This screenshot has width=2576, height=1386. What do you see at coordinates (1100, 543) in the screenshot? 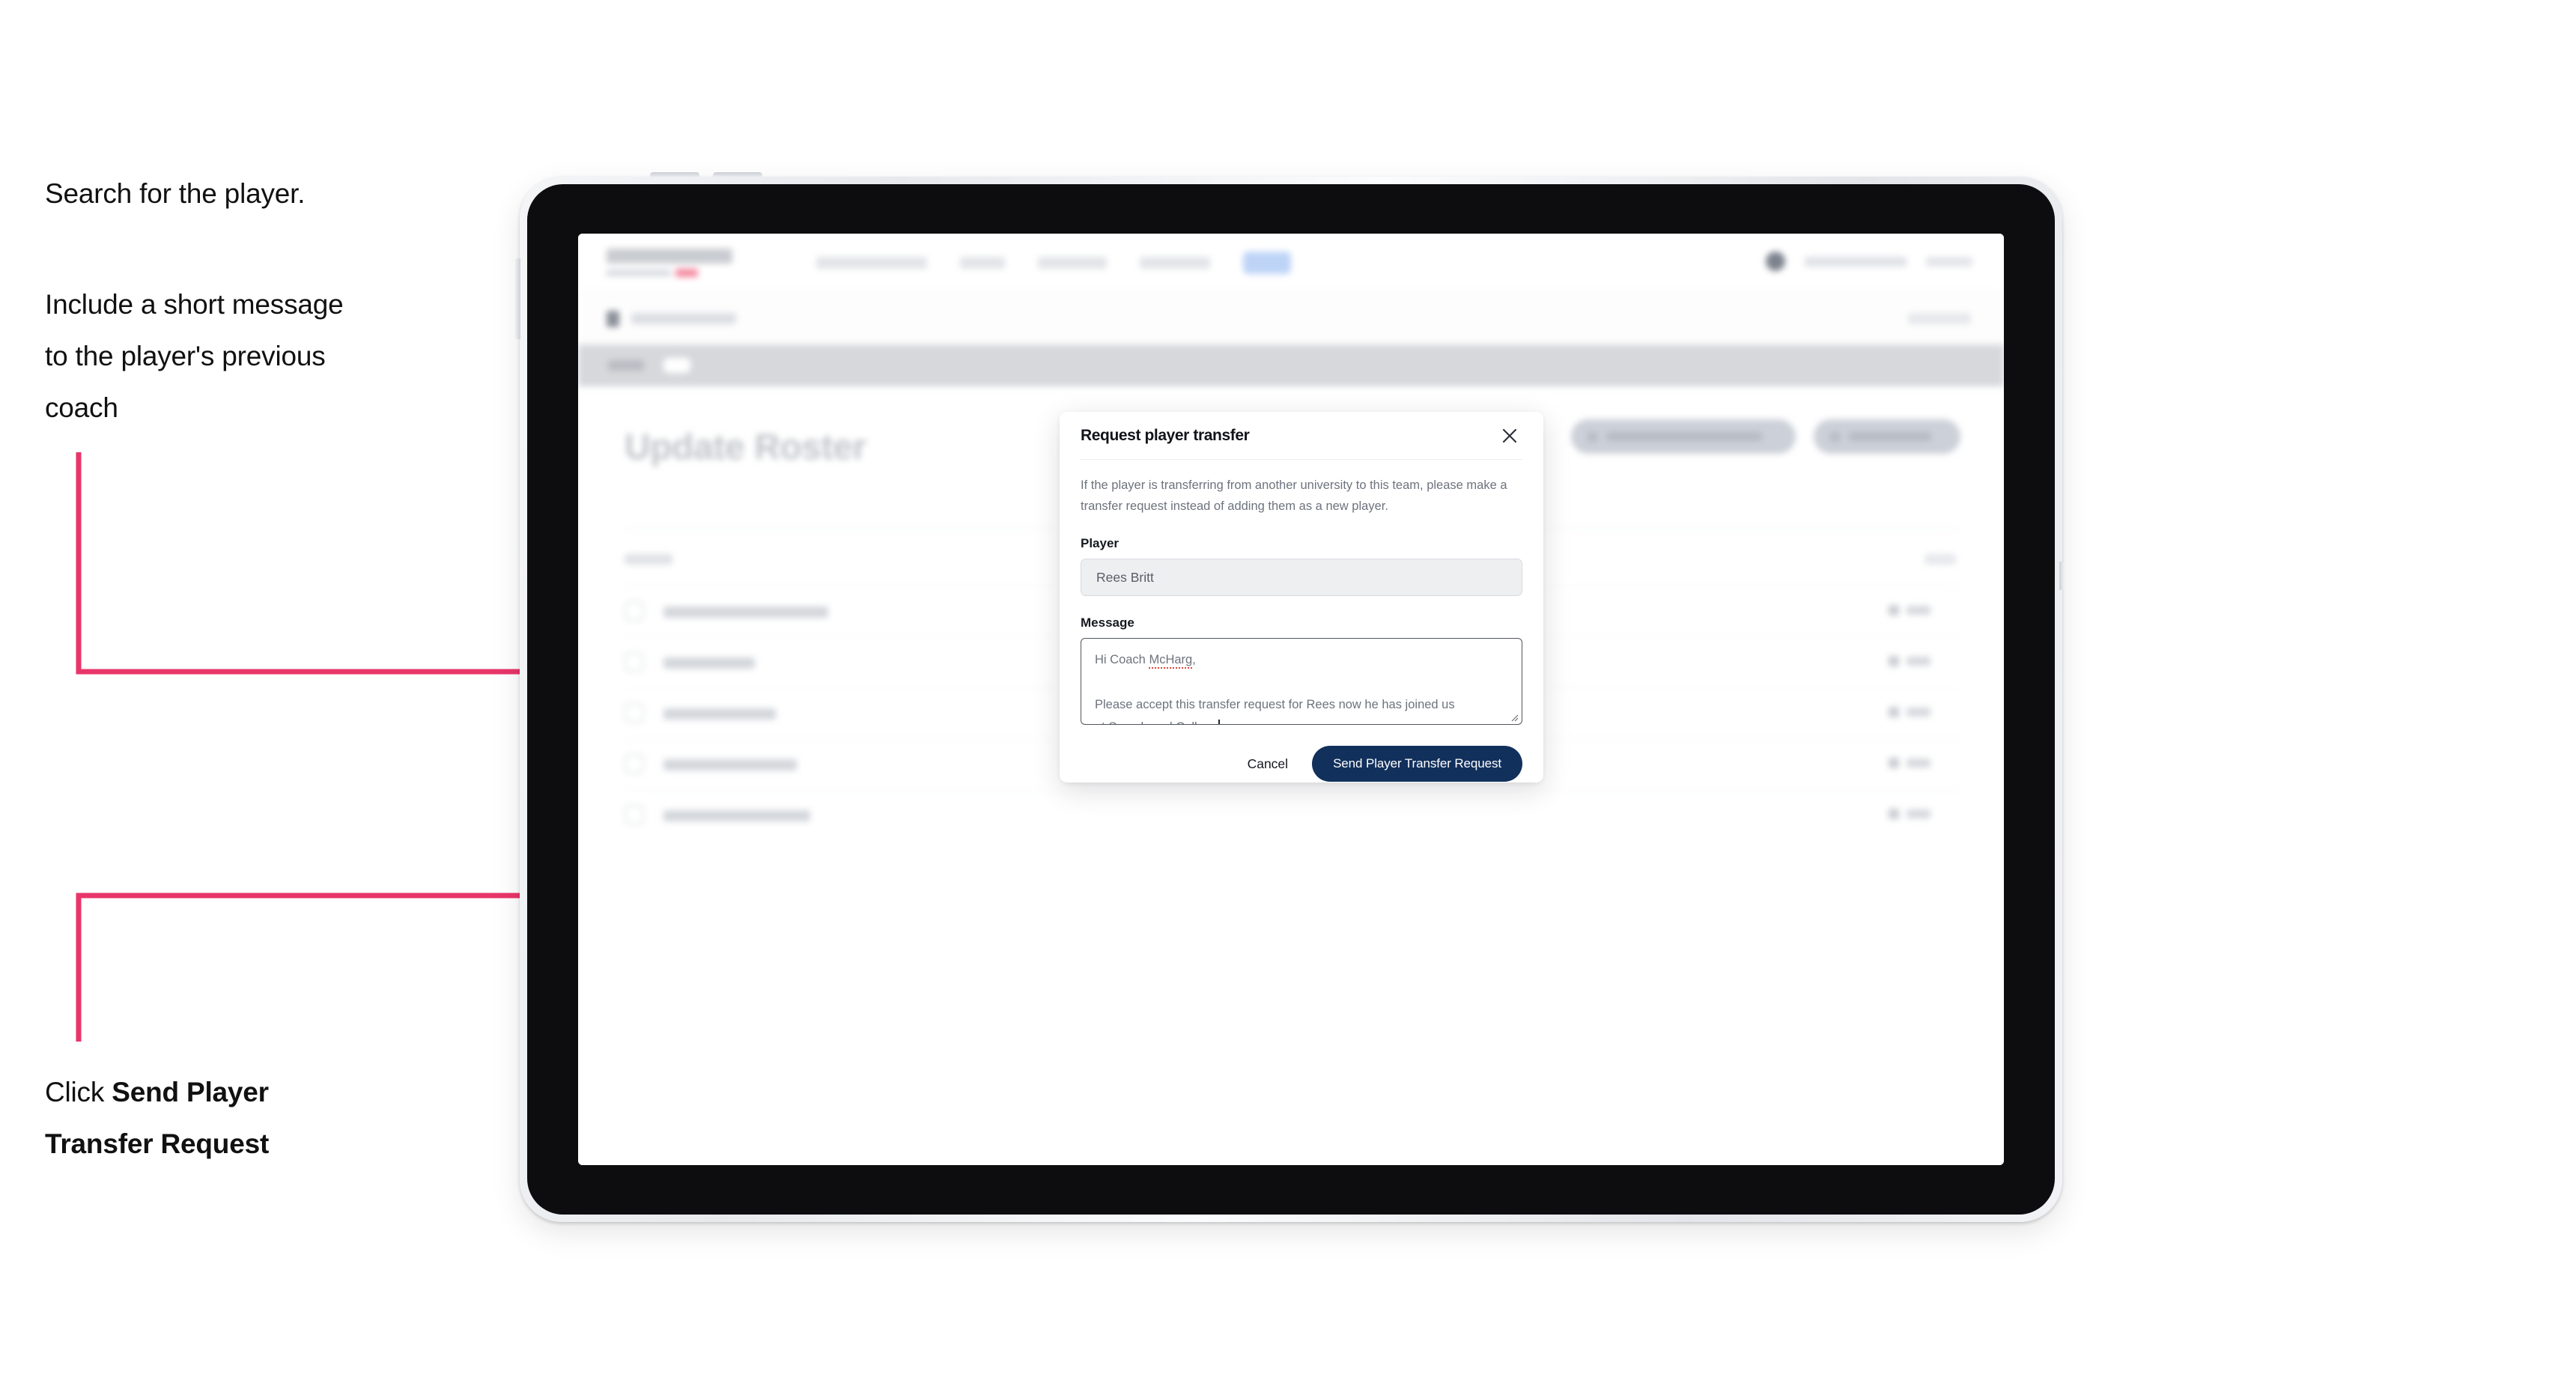
I see `player-field-label: Player` at bounding box center [1100, 543].